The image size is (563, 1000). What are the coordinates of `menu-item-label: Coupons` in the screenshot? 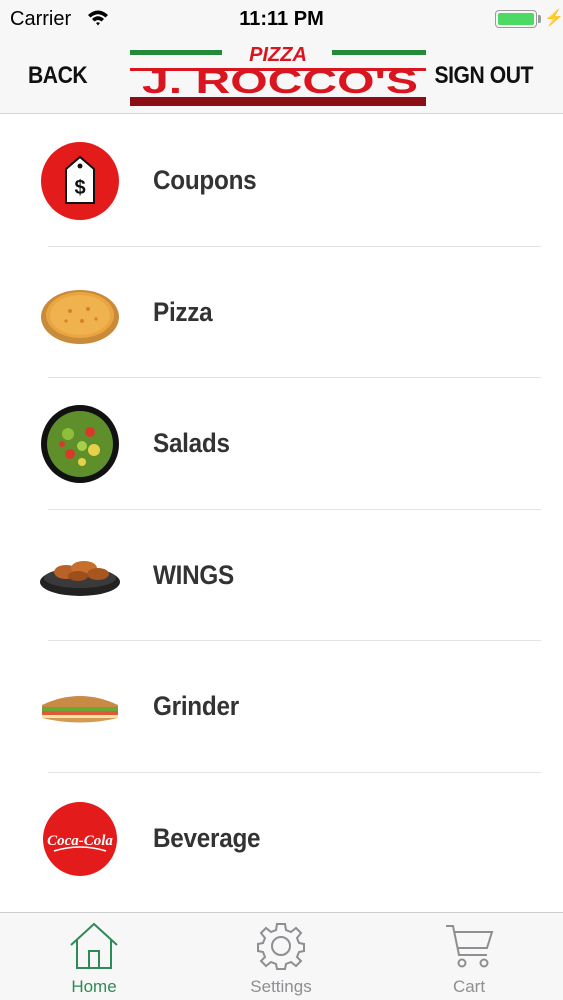 It's located at (205, 180).